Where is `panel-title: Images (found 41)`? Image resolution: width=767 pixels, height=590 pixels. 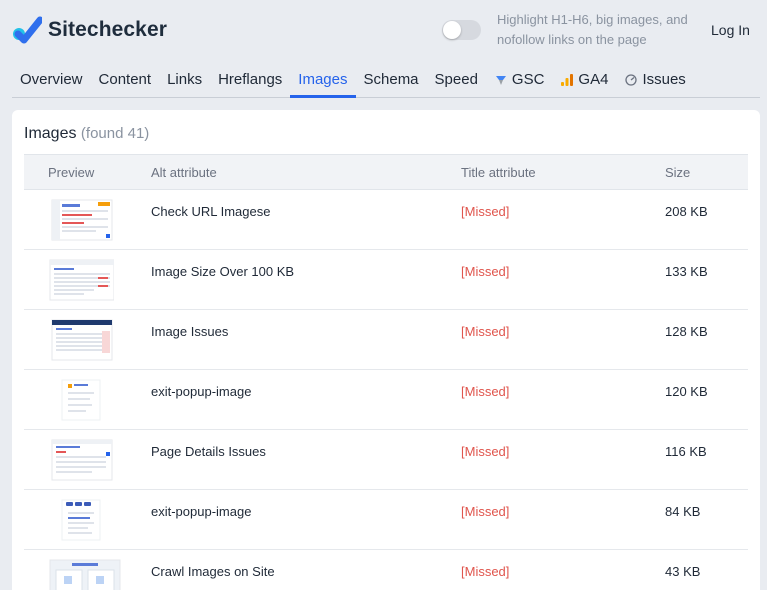 panel-title: Images (found 41) is located at coordinates (86, 134).